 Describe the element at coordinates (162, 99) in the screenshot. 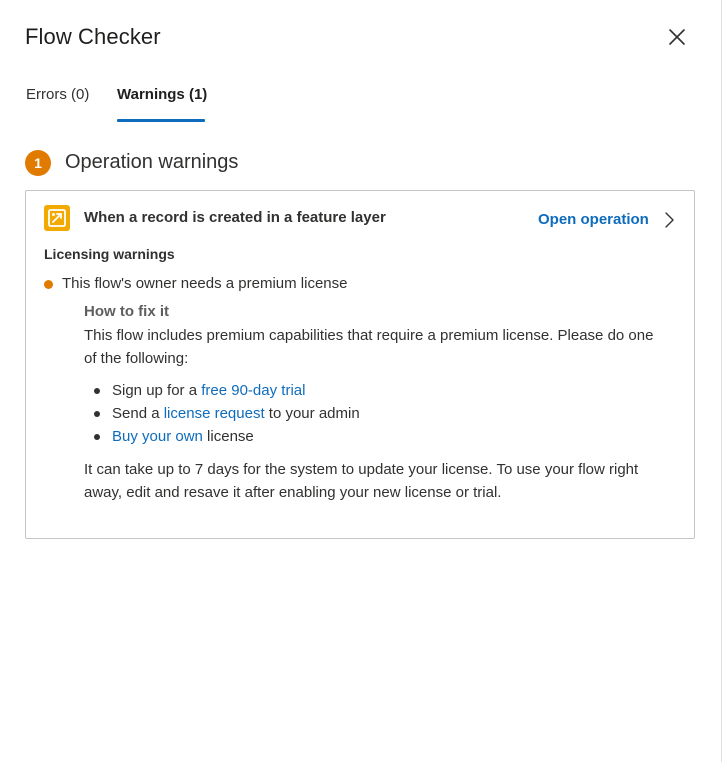

I see `tab-warnings: Warnings (1)` at that location.